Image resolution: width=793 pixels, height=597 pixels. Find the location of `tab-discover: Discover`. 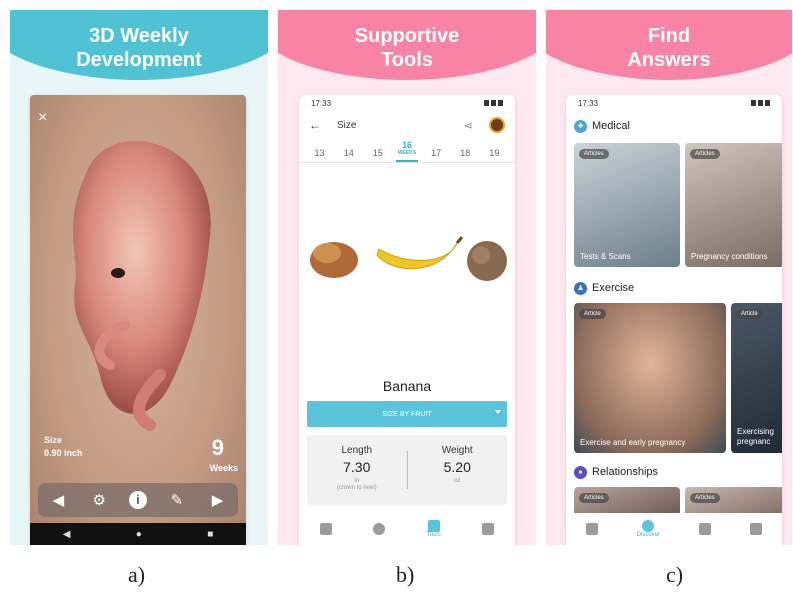

tab-discover: Discover is located at coordinates (648, 529).